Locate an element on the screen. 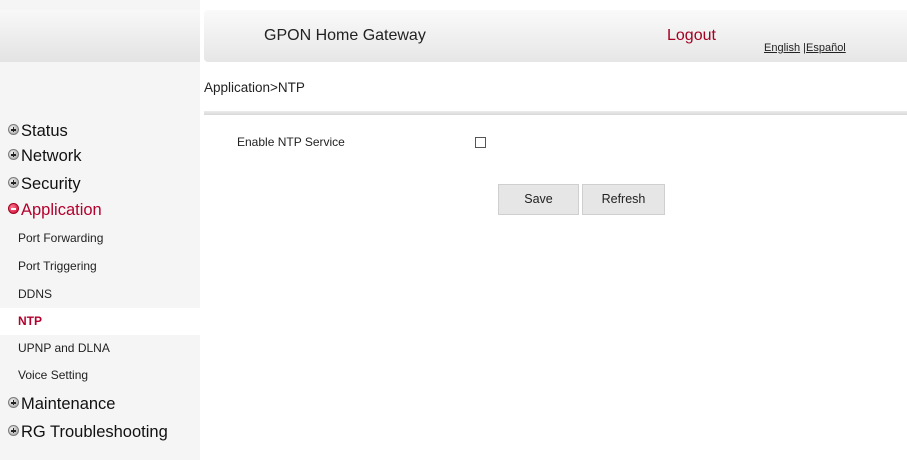  sidebar-item-maintenance: Maintenance is located at coordinates (61, 404).